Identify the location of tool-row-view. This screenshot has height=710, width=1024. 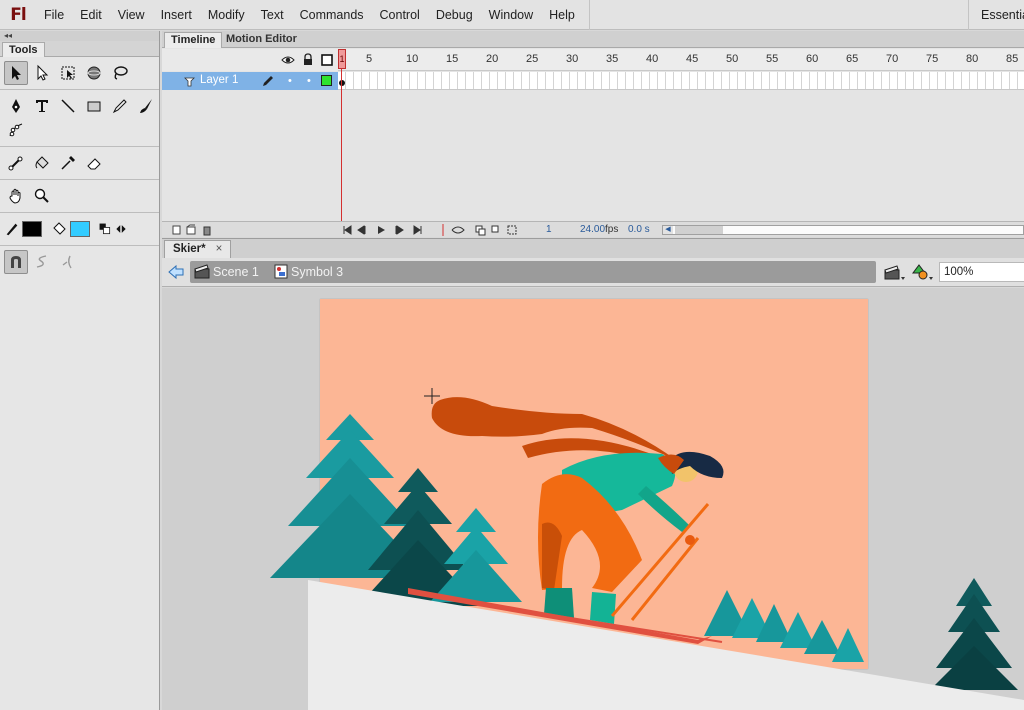
(79, 196).